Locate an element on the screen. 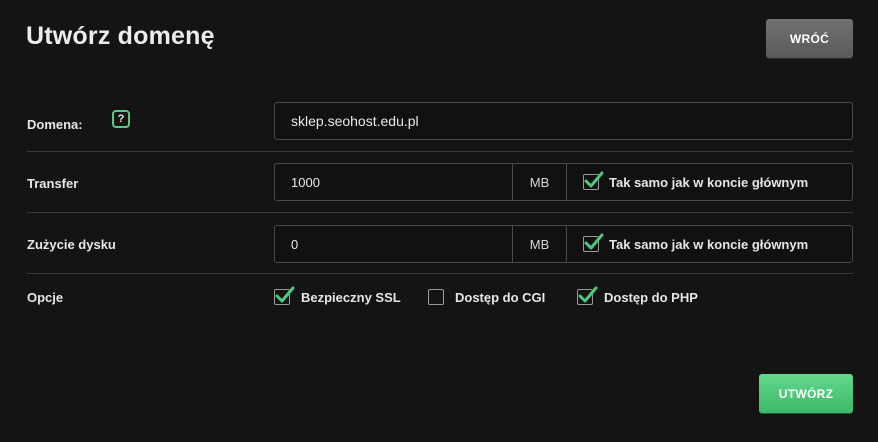 Image resolution: width=878 pixels, height=442 pixels. transfer-same-checkbox is located at coordinates (593, 180).